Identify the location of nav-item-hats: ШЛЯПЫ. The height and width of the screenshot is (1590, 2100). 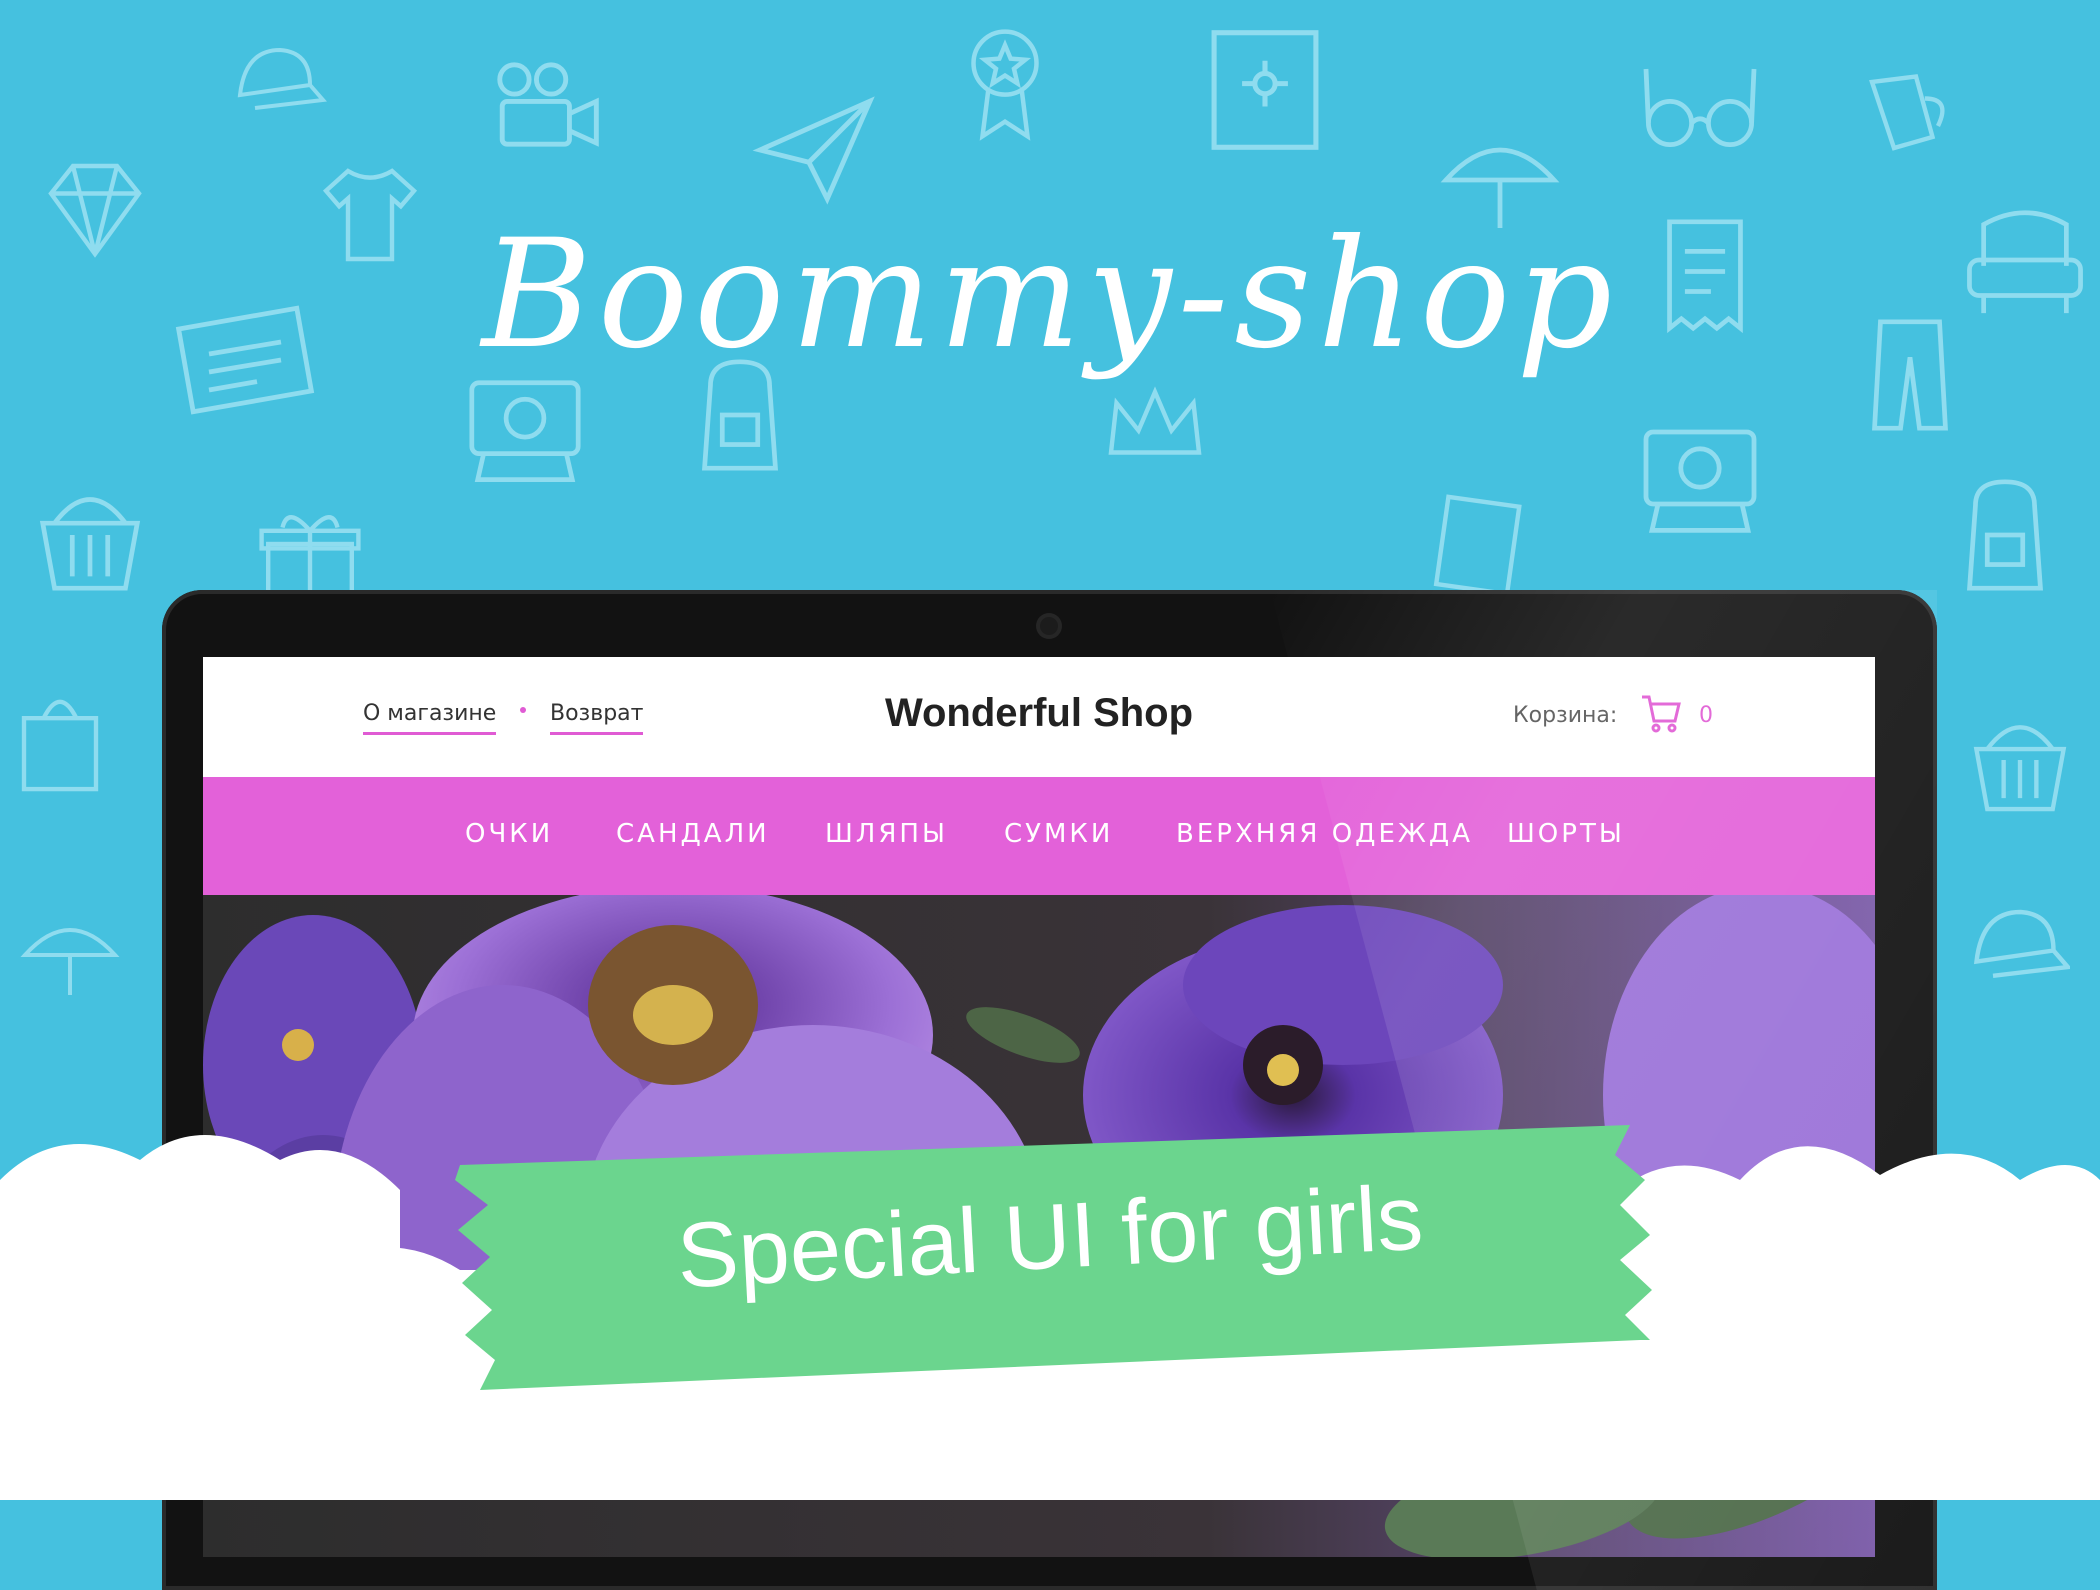
(886, 834).